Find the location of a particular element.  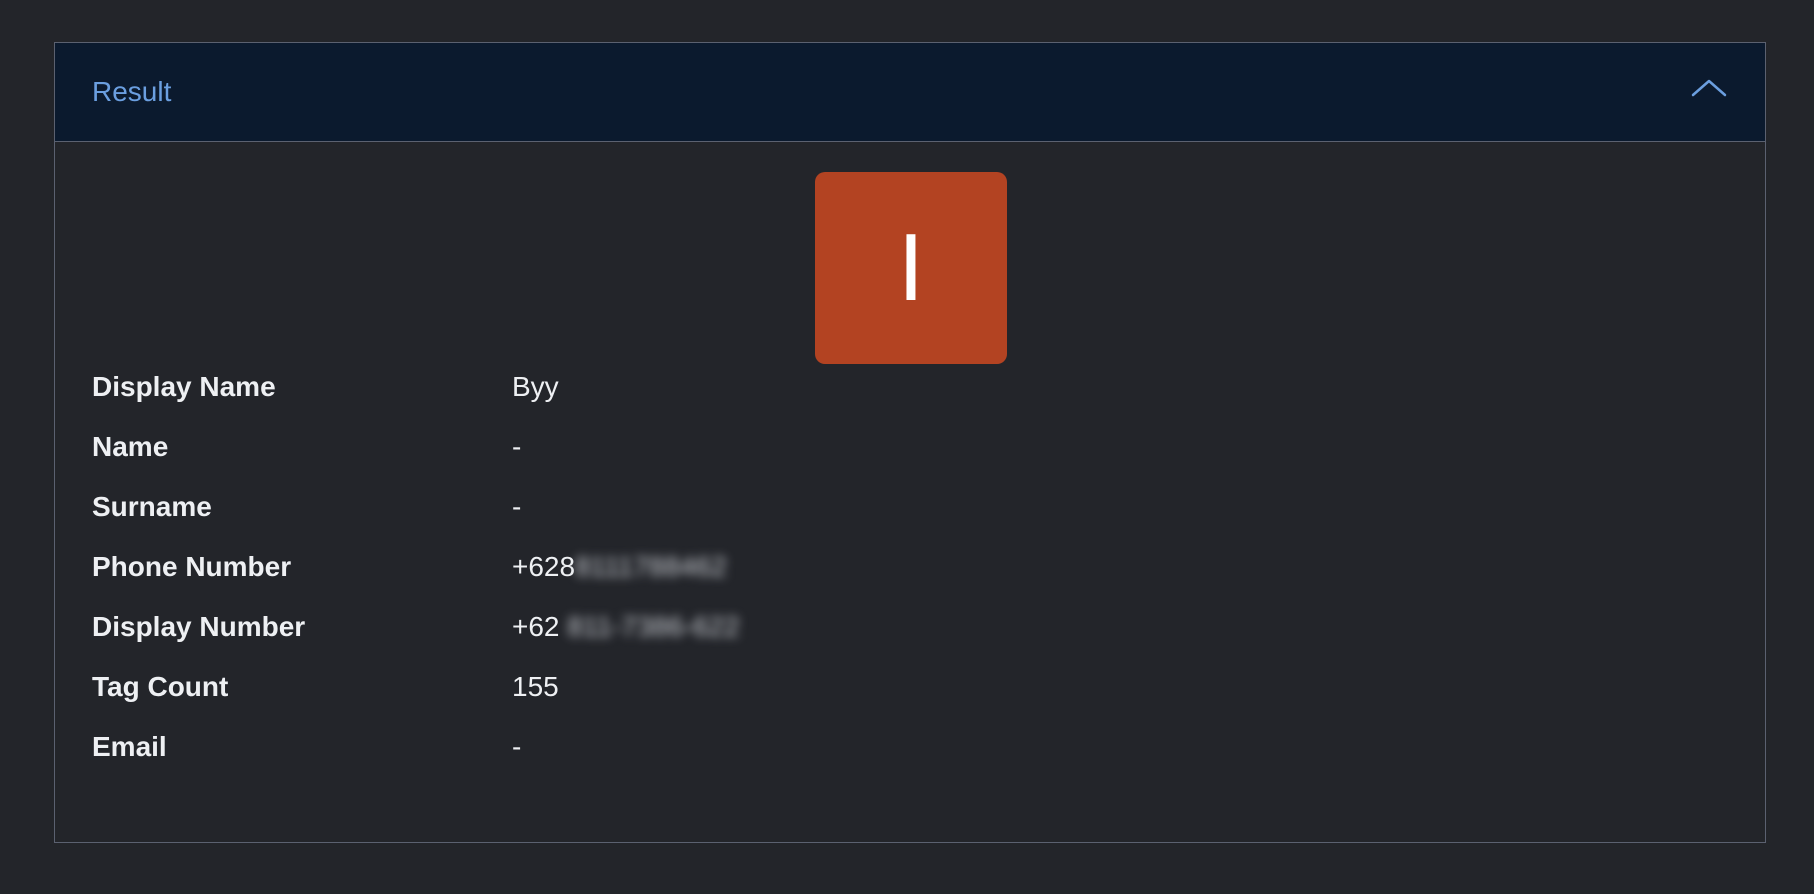

chevron-up-icon is located at coordinates (1709, 88).